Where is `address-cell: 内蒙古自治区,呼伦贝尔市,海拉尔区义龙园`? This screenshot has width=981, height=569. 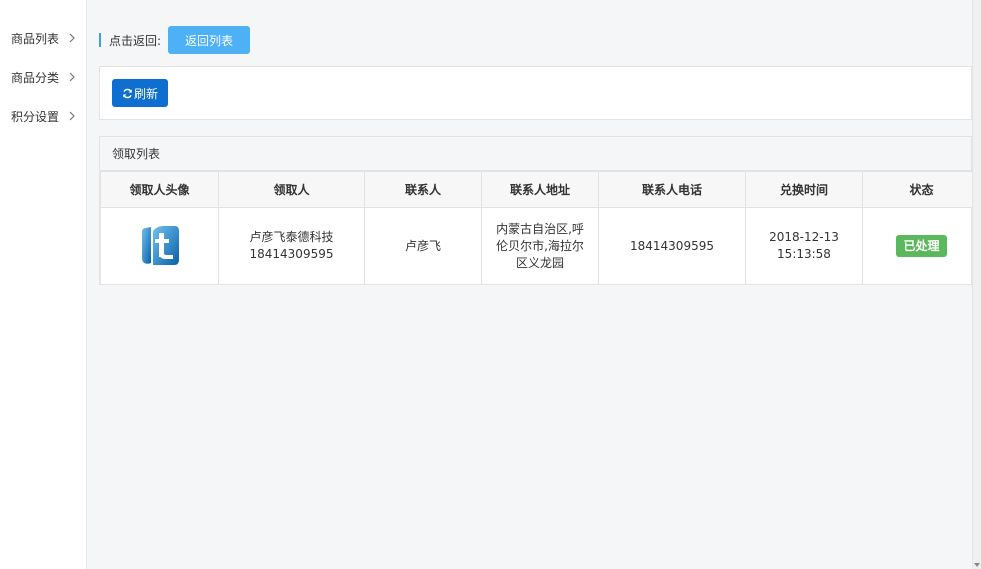 address-cell: 内蒙古自治区,呼伦贝尔市,海拉尔区义龙园 is located at coordinates (540, 246).